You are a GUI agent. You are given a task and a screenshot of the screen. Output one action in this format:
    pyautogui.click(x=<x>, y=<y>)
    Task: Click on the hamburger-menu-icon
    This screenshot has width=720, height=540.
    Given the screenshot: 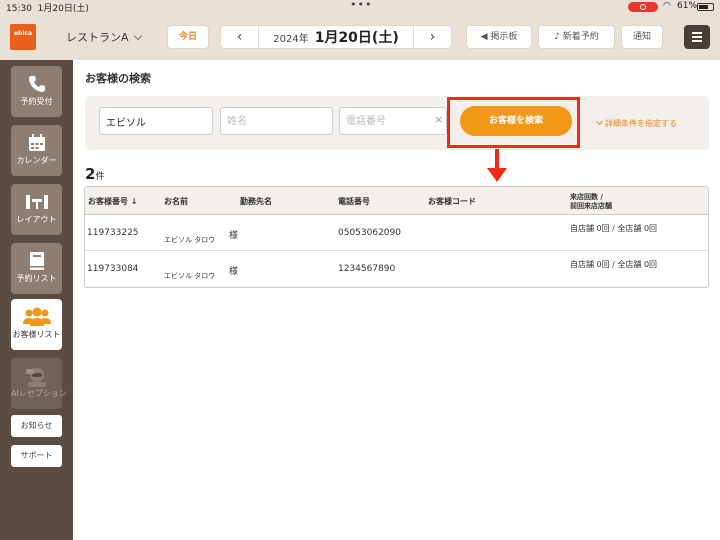 What is the action you would take?
    pyautogui.click(x=697, y=37)
    